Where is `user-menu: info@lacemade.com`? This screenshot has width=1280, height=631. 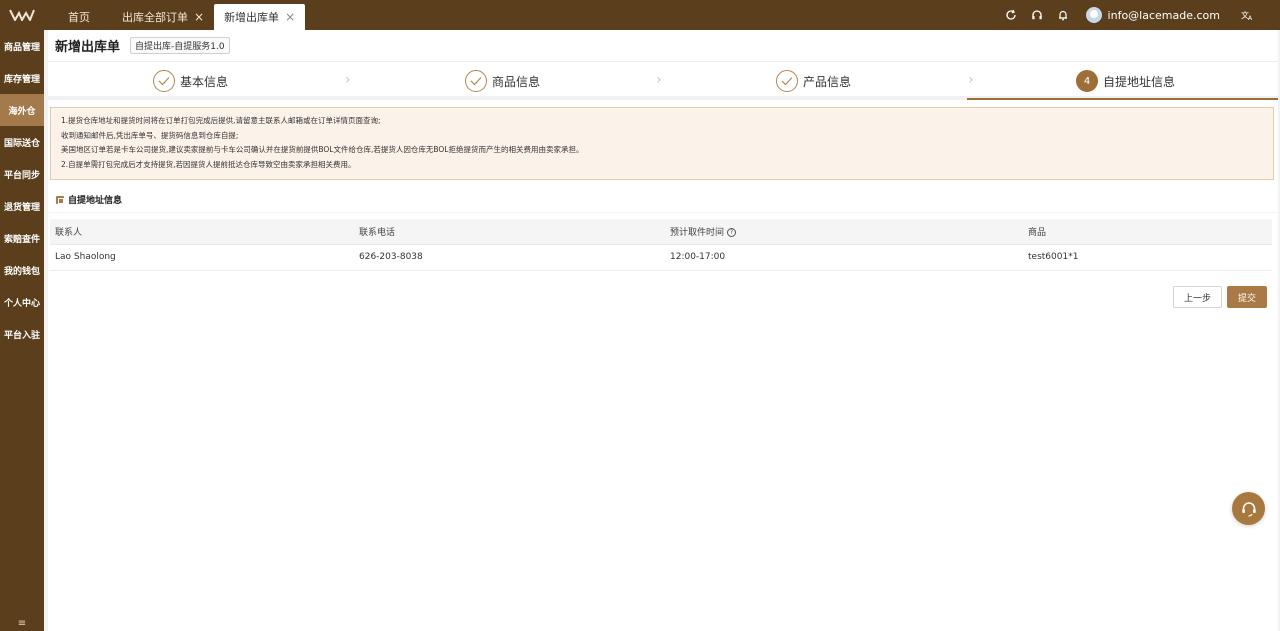
user-menu: info@lacemade.com is located at coordinates (1152, 15).